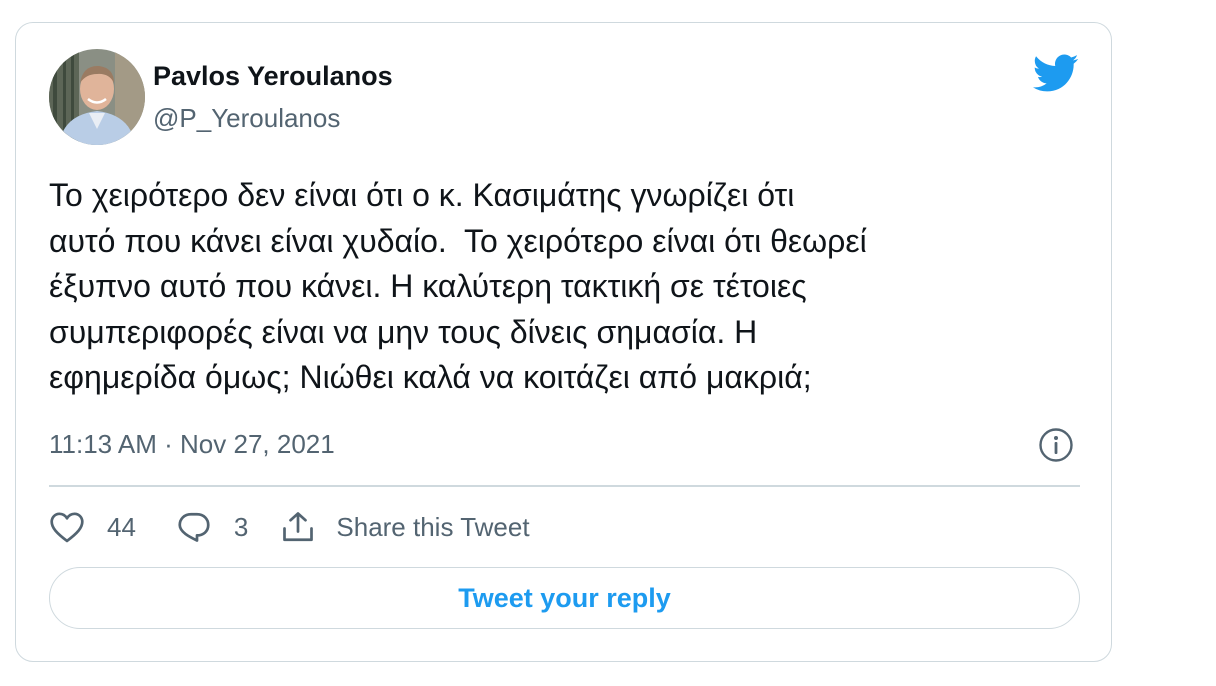 This screenshot has height=686, width=1216. What do you see at coordinates (246, 118) in the screenshot?
I see `author-handle: @P_Yeroulanos` at bounding box center [246, 118].